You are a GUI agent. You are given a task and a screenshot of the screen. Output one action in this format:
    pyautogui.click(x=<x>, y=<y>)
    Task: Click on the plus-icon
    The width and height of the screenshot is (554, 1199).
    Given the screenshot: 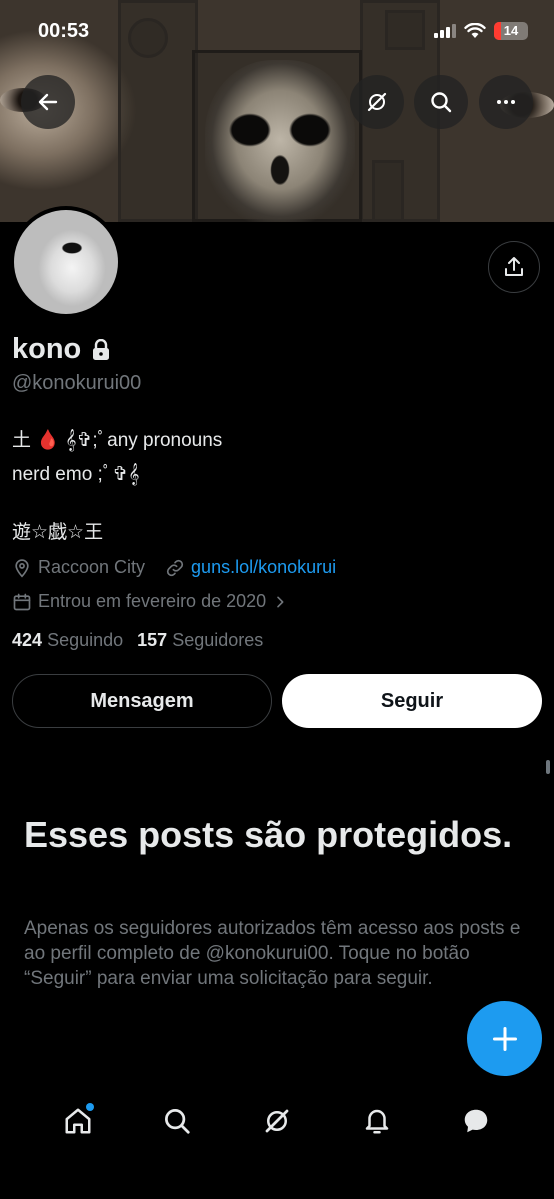 What is the action you would take?
    pyautogui.click(x=504, y=1038)
    